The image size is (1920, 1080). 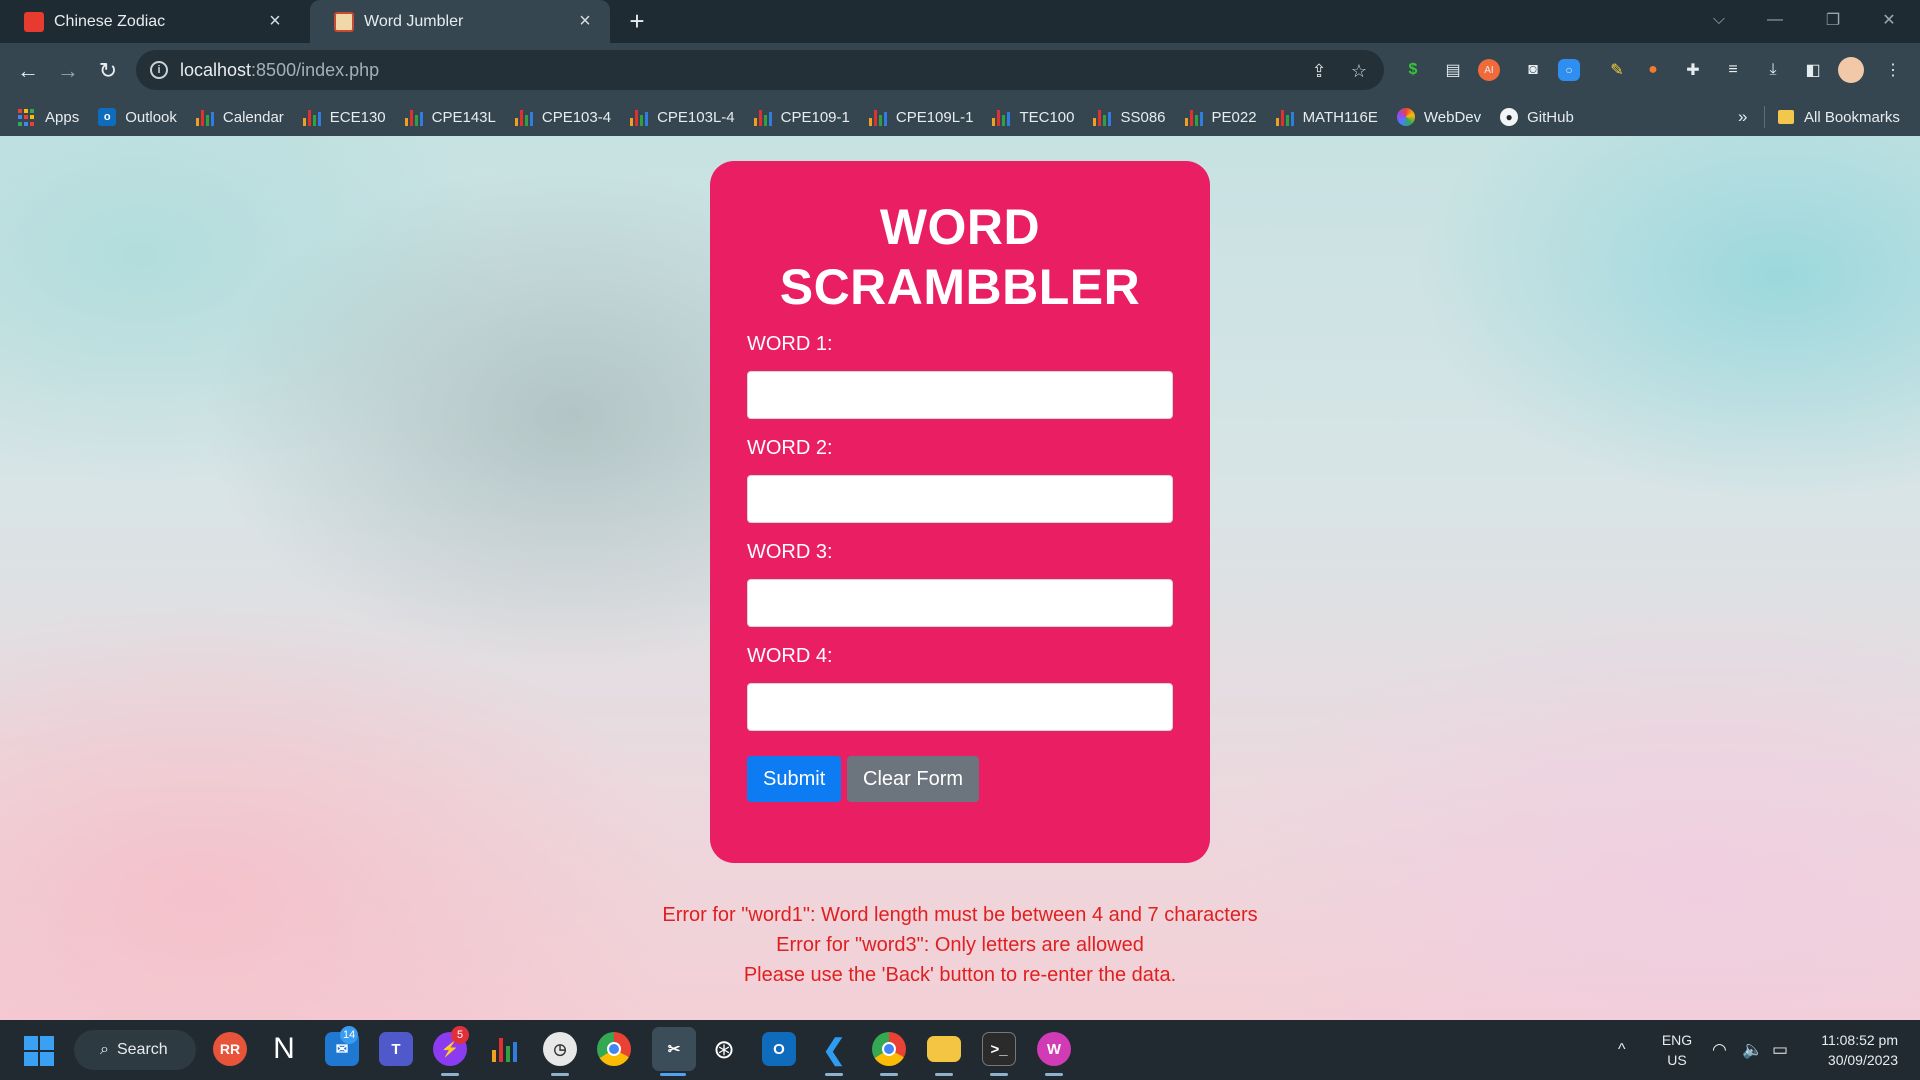 I want to click on bookmark-cpe109l-1: CPE109L-1, so click(x=921, y=117).